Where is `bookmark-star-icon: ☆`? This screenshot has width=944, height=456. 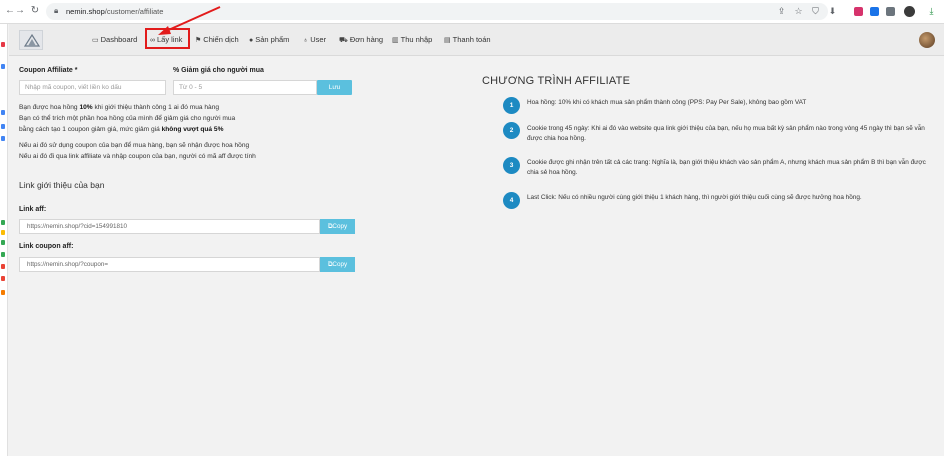 bookmark-star-icon: ☆ is located at coordinates (798, 11).